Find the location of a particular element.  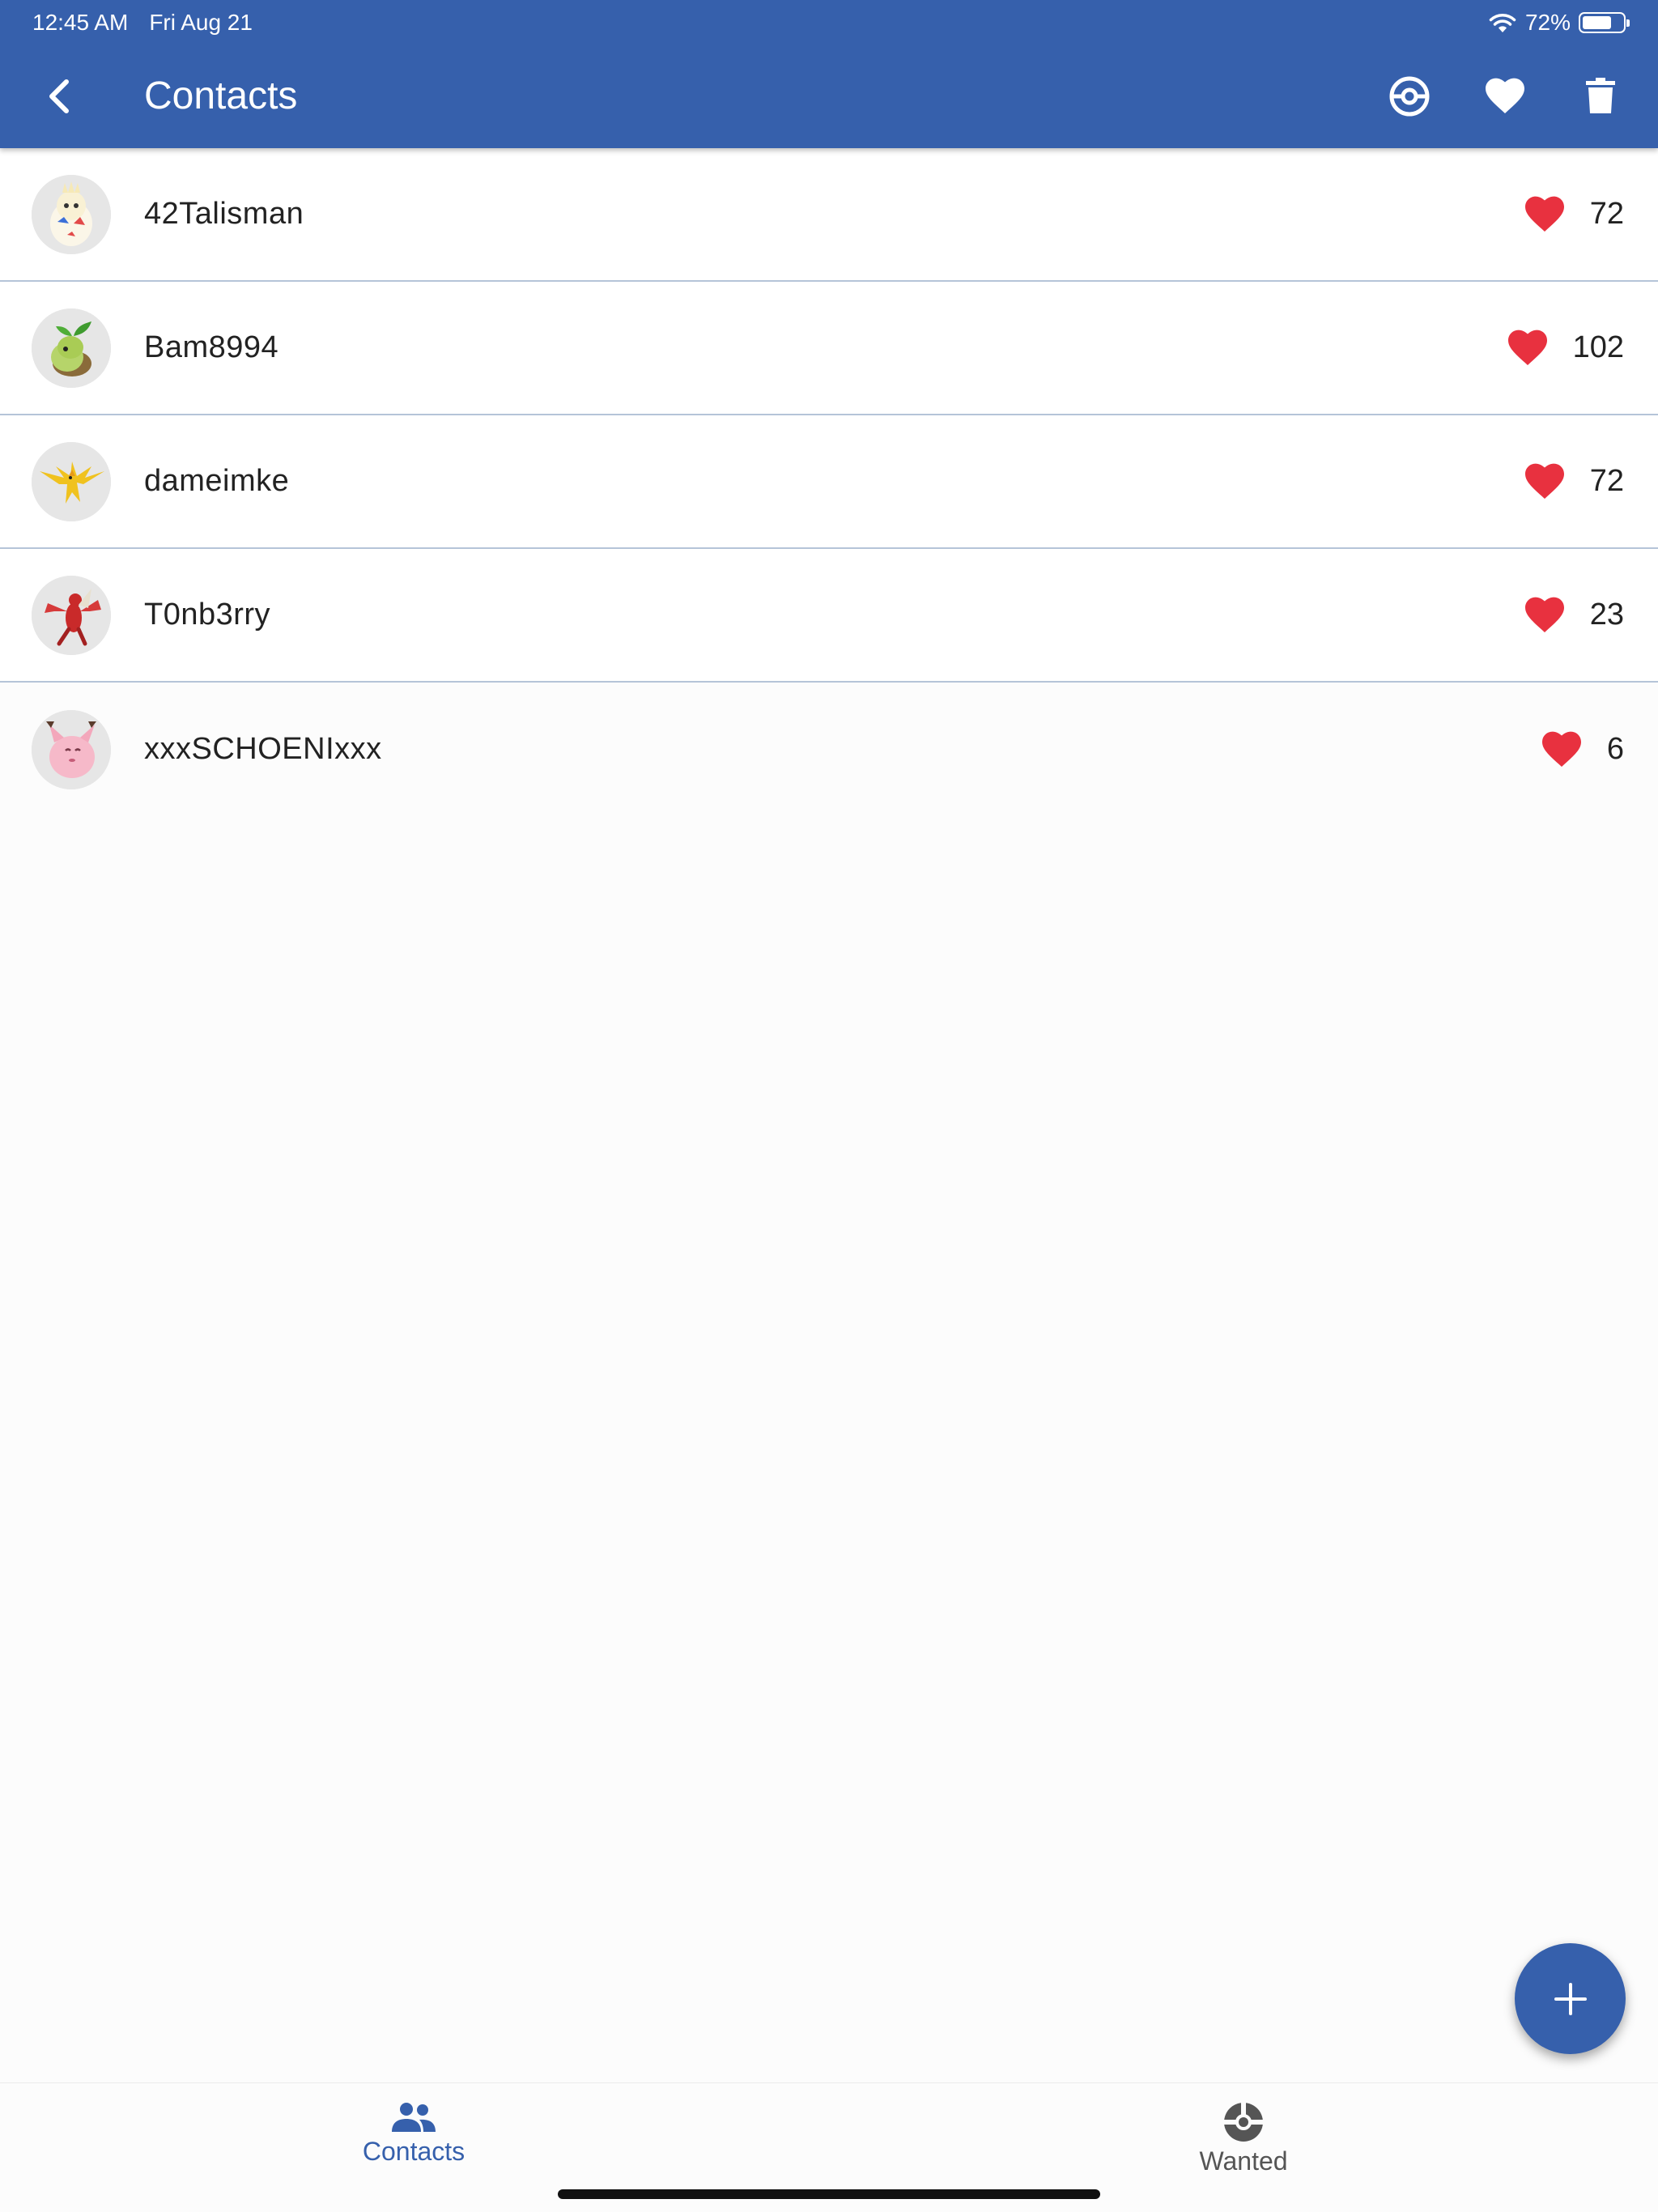

nav-tab-wanted: Wanted is located at coordinates (1243, 2138).